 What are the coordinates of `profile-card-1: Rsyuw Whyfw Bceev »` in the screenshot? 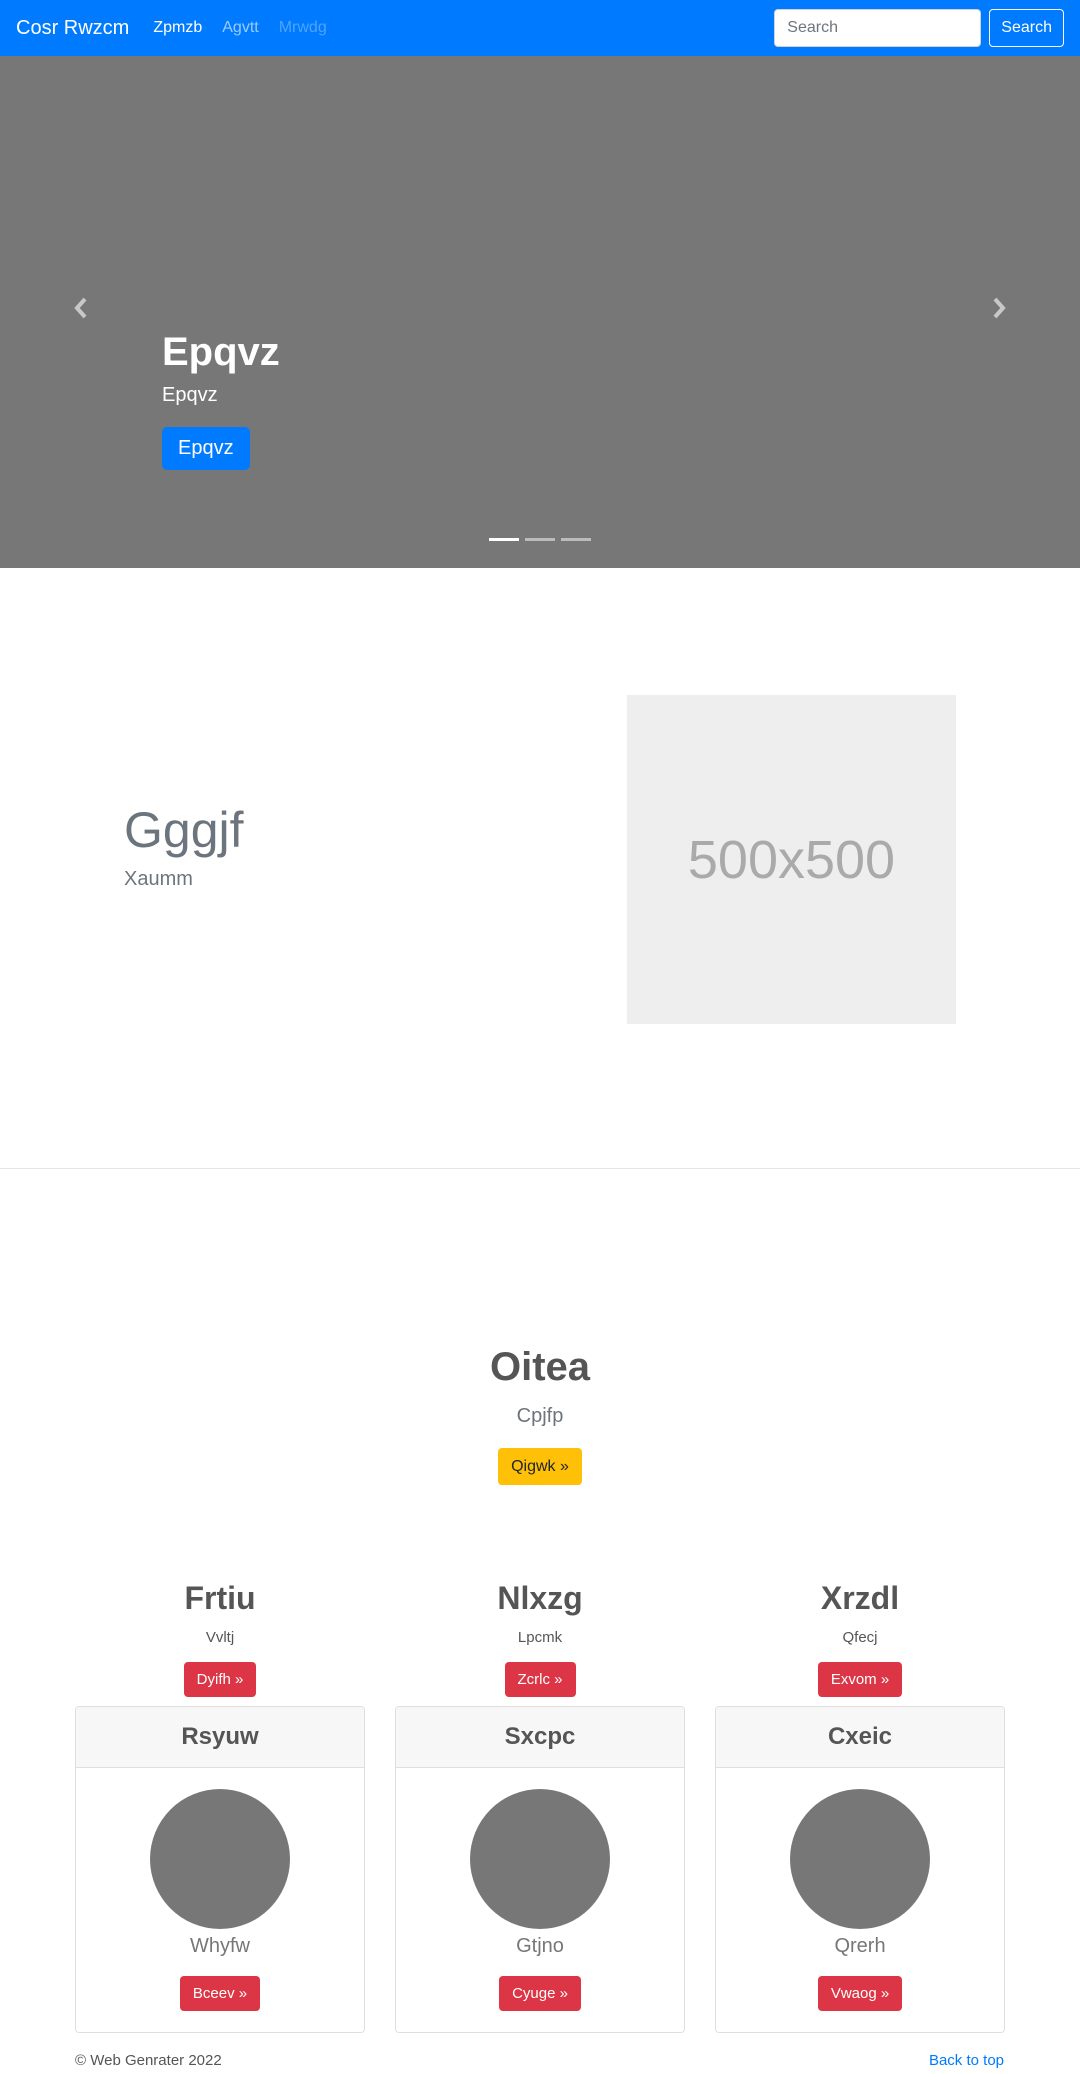 It's located at (220, 1869).